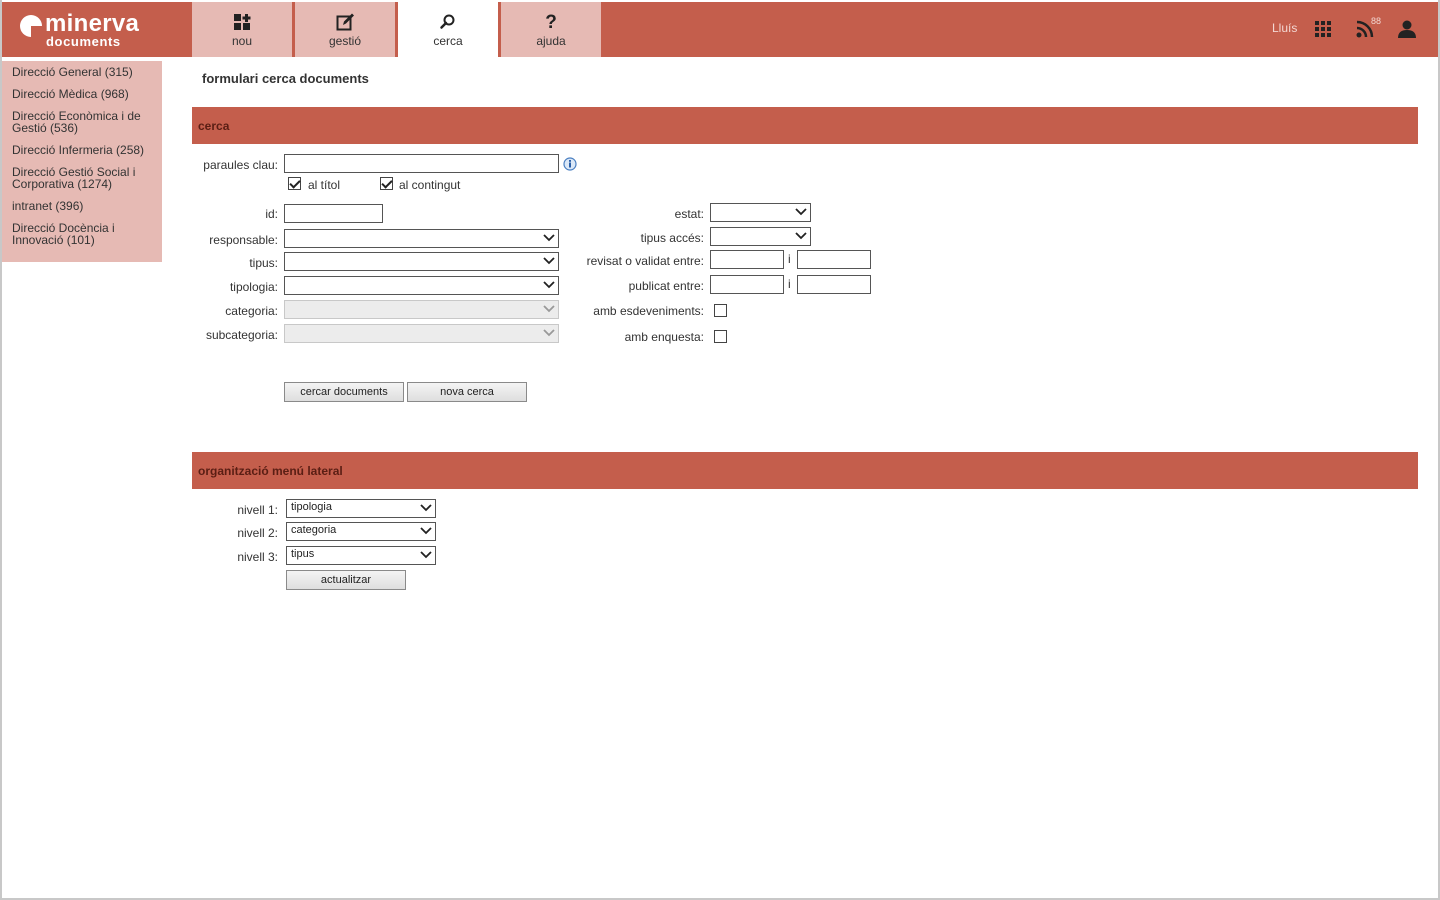 Image resolution: width=1440 pixels, height=900 pixels. Describe the element at coordinates (83, 41) in the screenshot. I see `logo-subtitle: documents` at that location.